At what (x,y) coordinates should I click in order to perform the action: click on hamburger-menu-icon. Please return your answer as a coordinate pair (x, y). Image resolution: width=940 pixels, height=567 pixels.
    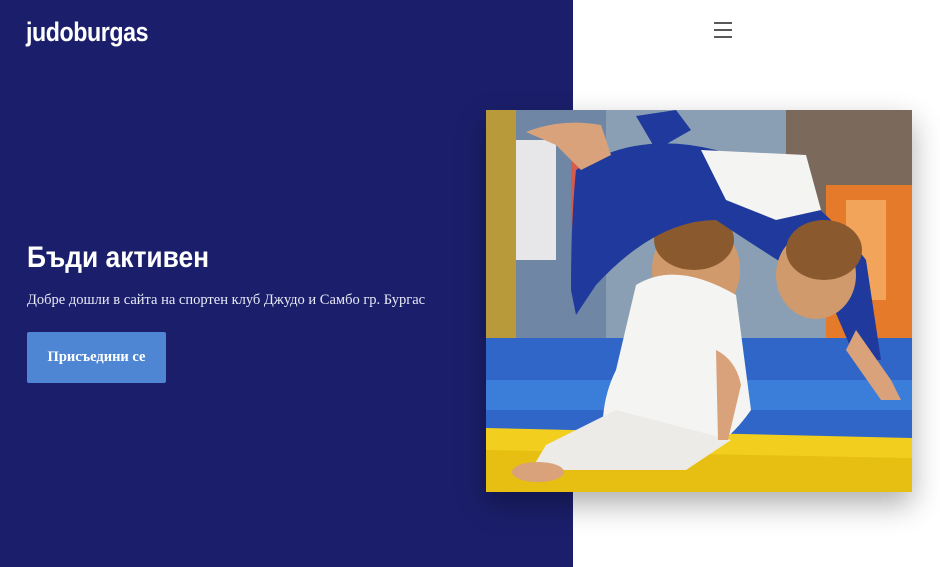
    Looking at the image, I should click on (723, 30).